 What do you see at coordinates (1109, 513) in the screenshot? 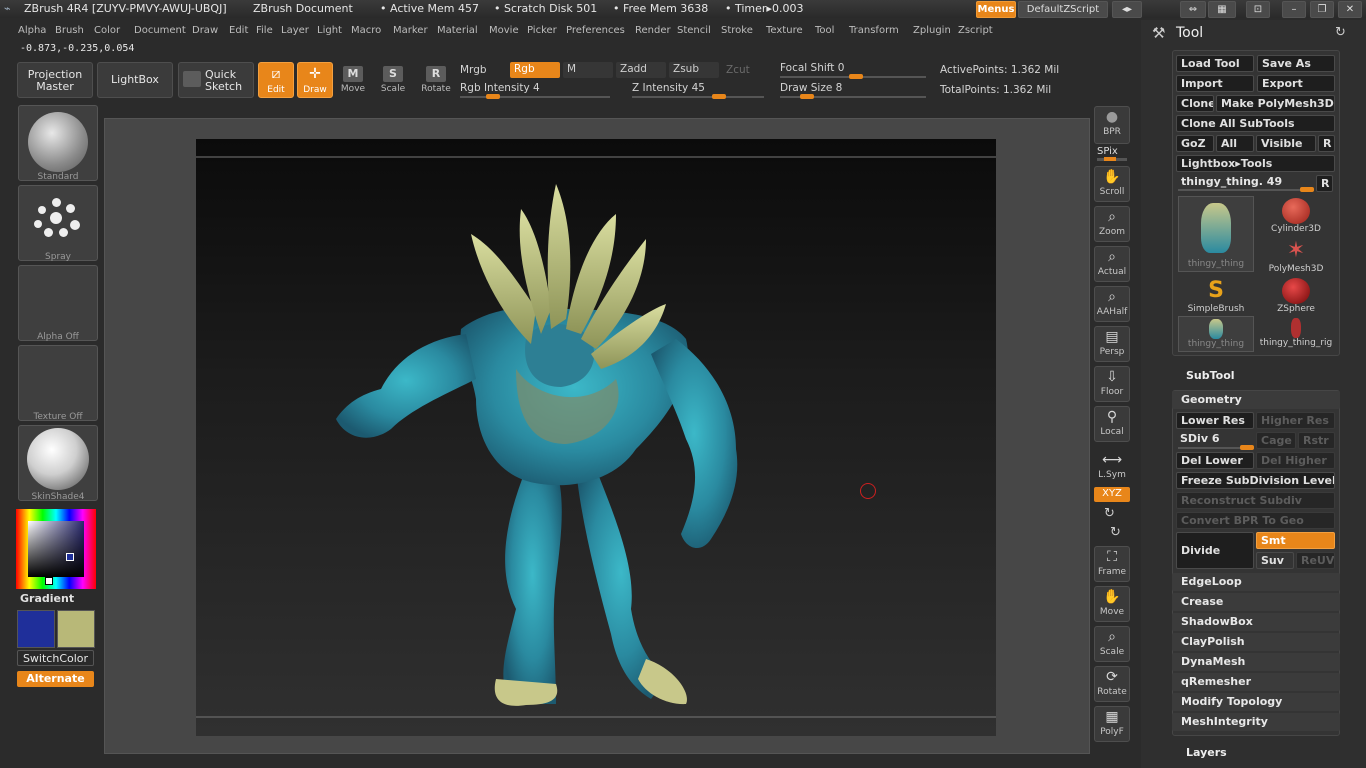
I see `rotate-y-icon: ↻` at bounding box center [1109, 513].